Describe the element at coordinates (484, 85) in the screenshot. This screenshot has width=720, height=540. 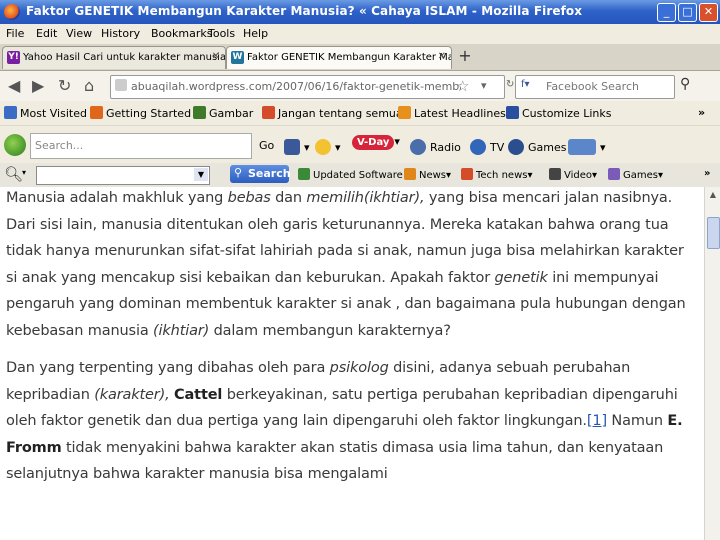
I see `dropdown-icon: ▾` at that location.